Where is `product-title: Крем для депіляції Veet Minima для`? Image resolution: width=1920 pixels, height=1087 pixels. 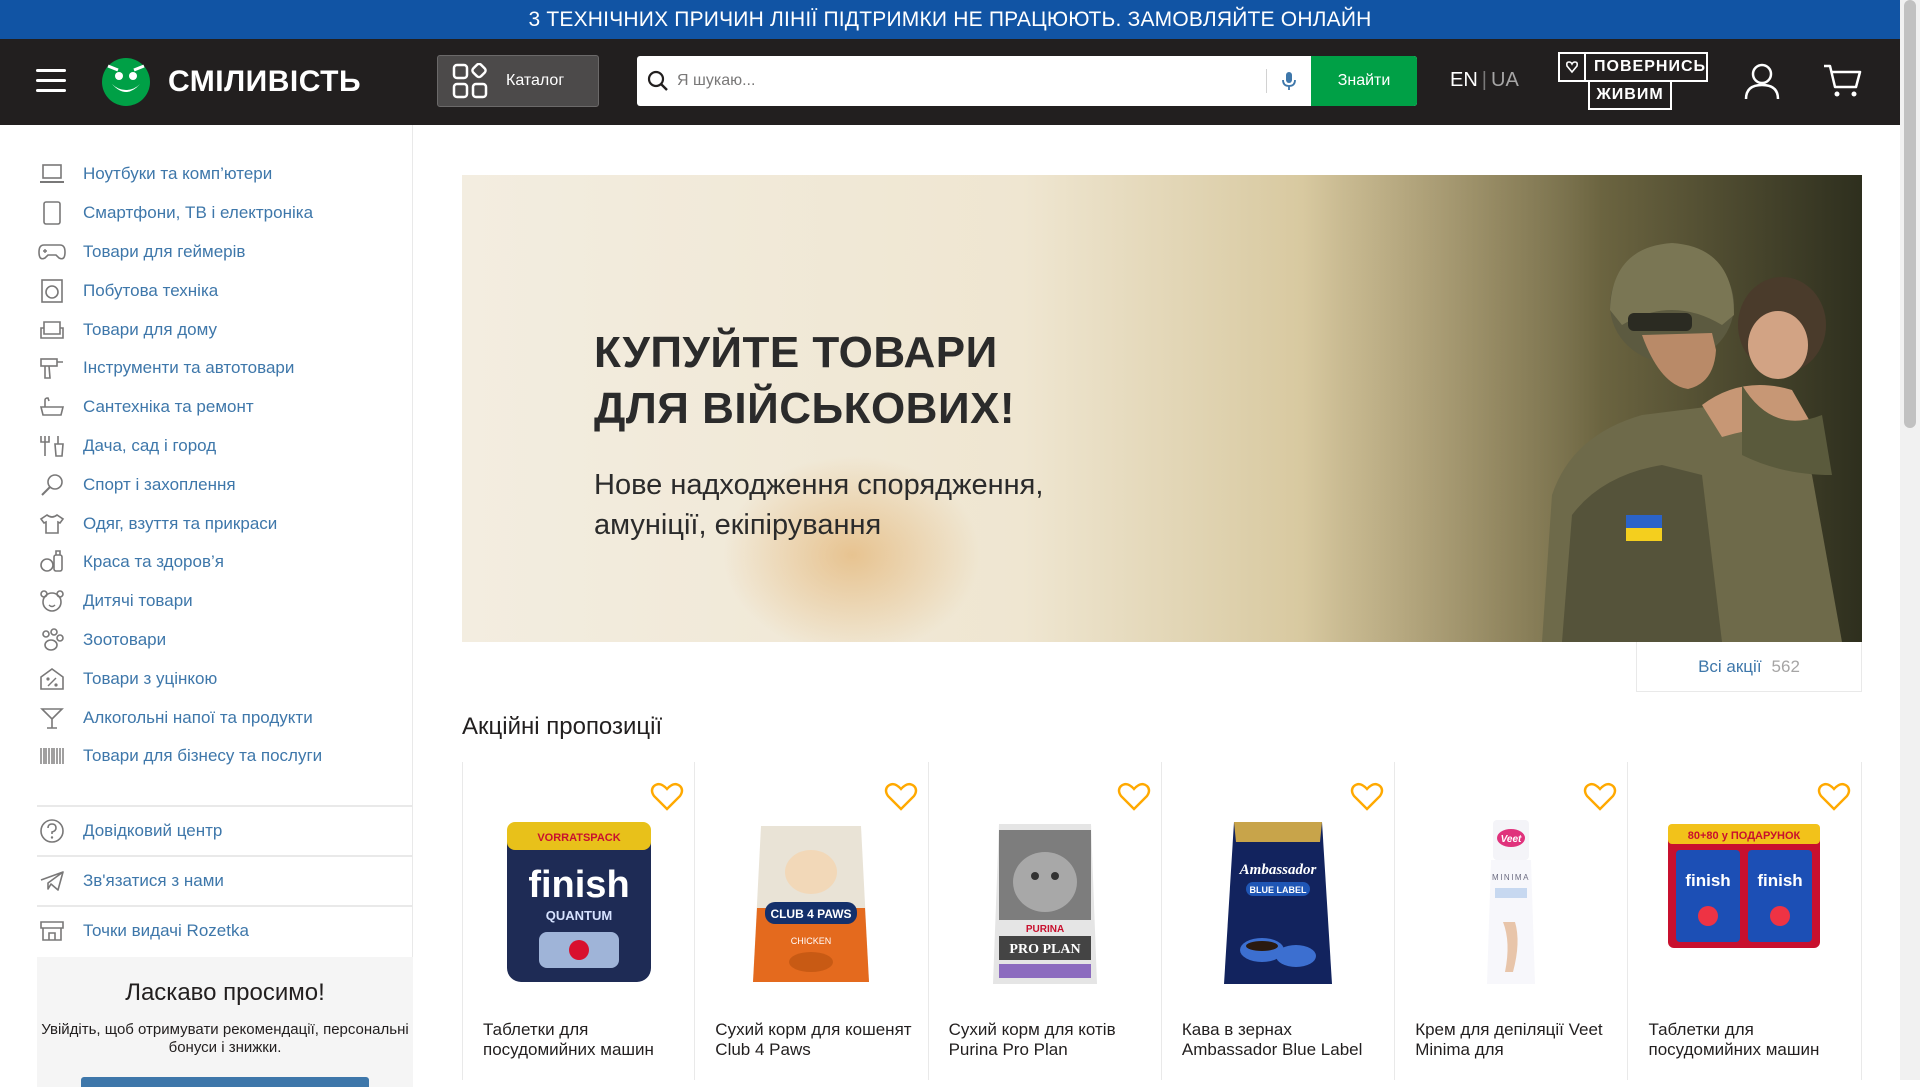
product-title: Крем для депіляції Veet Minima для is located at coordinates (1515, 1040).